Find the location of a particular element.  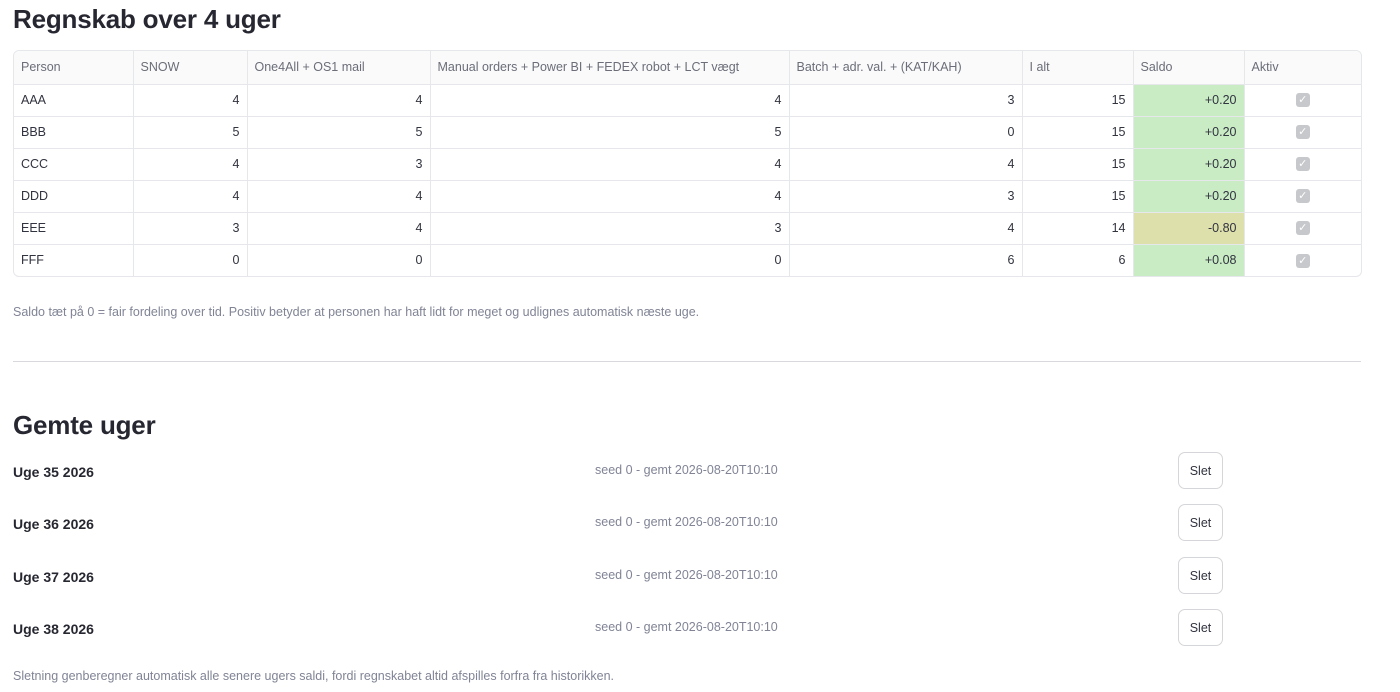

table-row: BBB 5 5 5 0 15 +0.20 ✓ is located at coordinates (687, 132).